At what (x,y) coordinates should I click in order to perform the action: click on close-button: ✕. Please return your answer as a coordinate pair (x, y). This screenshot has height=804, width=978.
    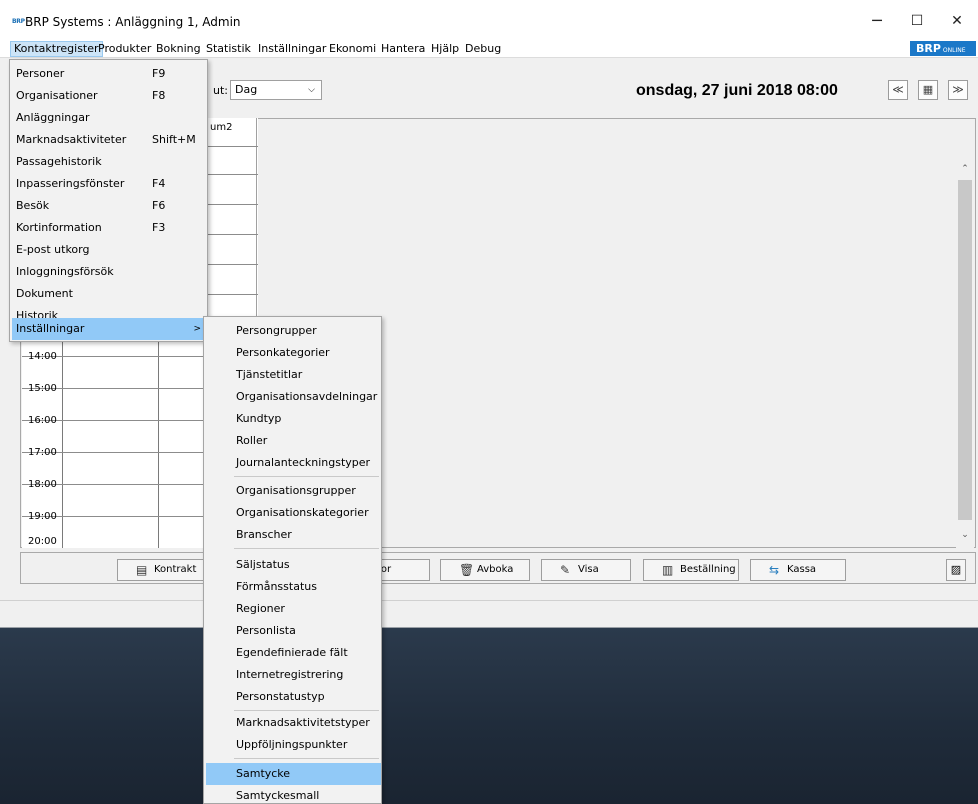
    Looking at the image, I should click on (957, 21).